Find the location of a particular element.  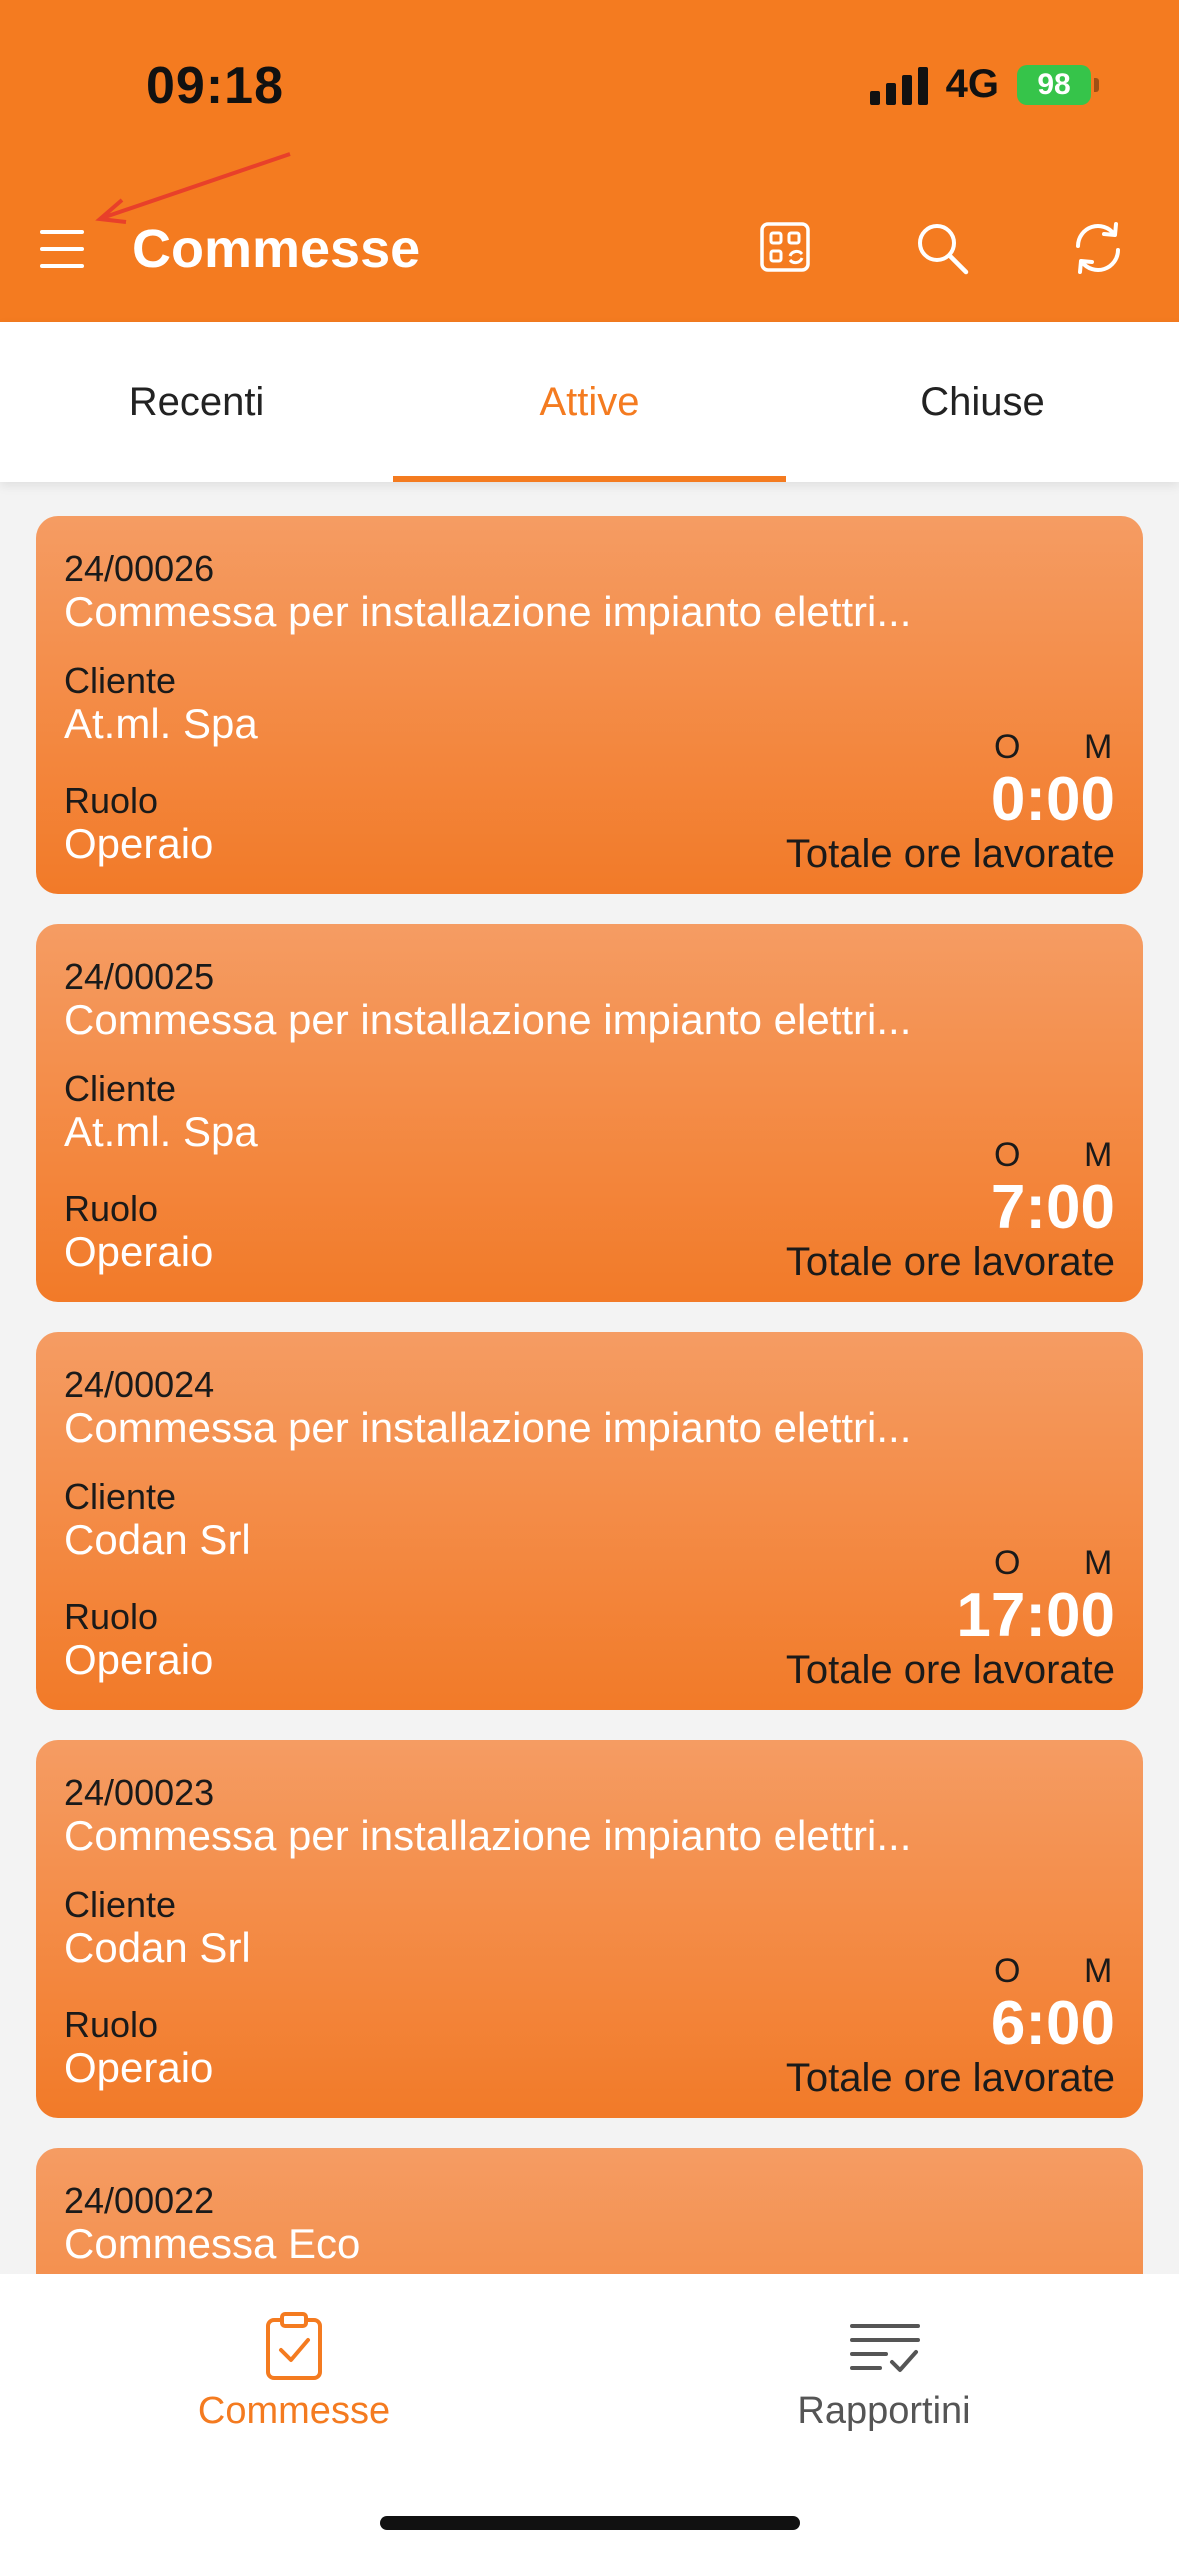

signal-icon is located at coordinates (898, 85).